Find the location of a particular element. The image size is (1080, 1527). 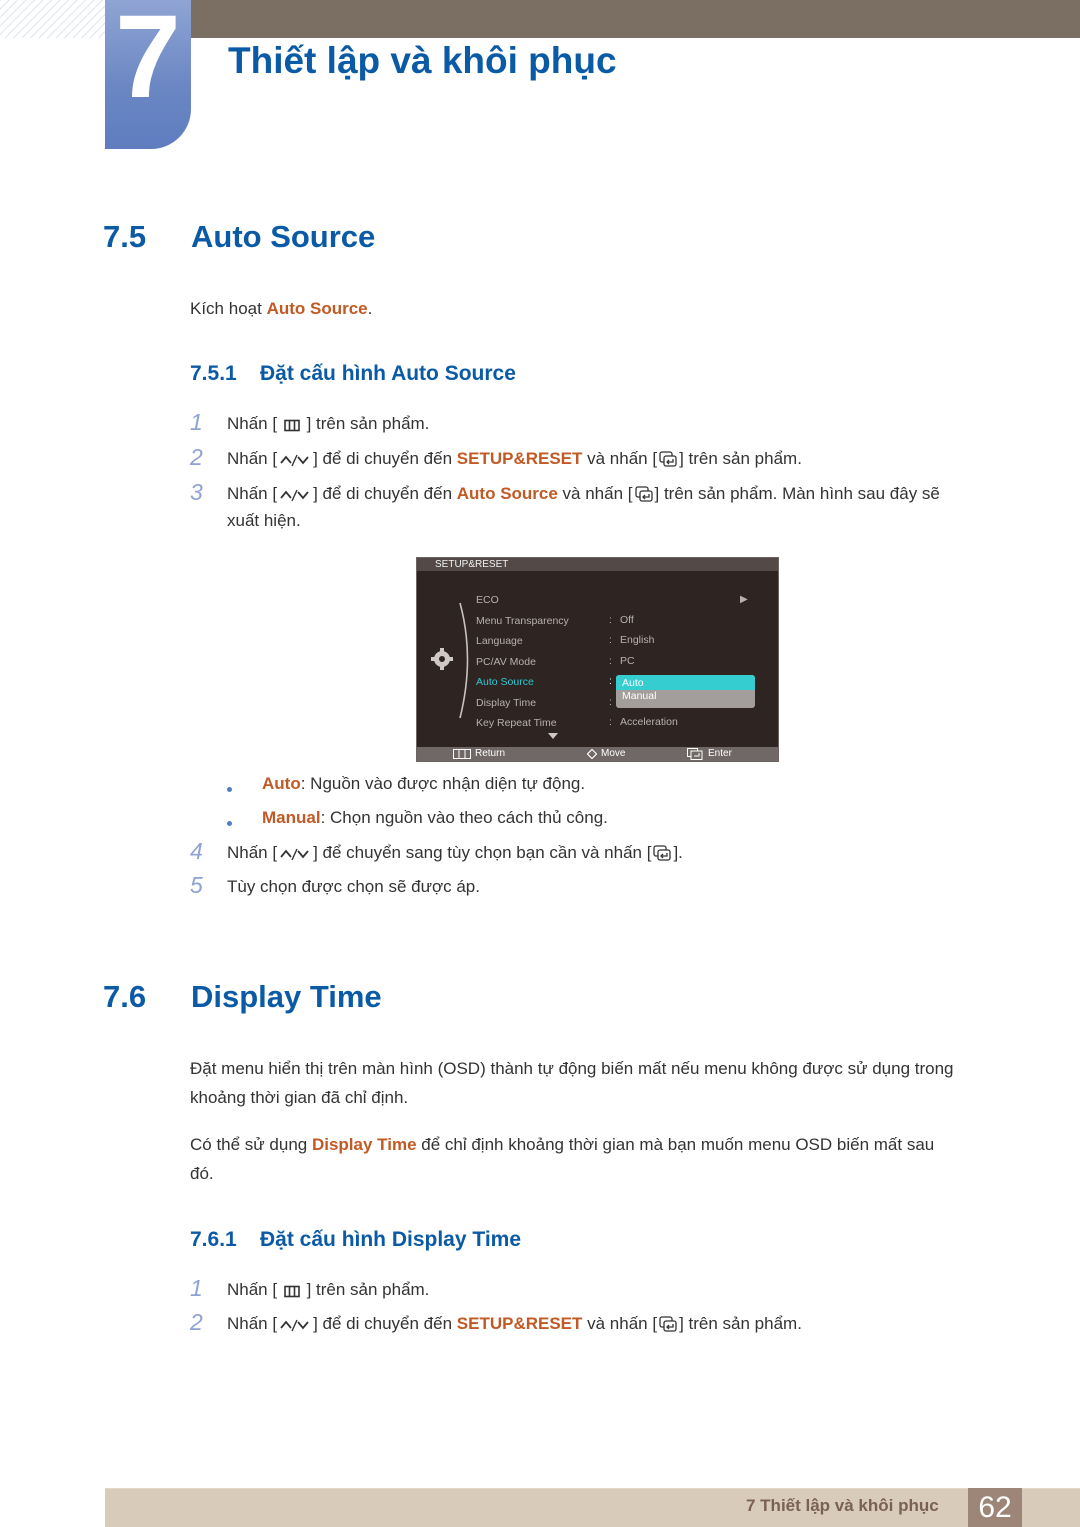

osd-item-key-repeat-time: Key Repeat Time is located at coordinates (516, 723).